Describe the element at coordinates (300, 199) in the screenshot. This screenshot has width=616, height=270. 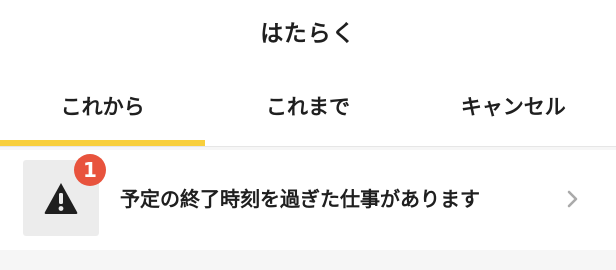
I see `notice-message: 予定の終了時刻を過ぎた仕事があります` at that location.